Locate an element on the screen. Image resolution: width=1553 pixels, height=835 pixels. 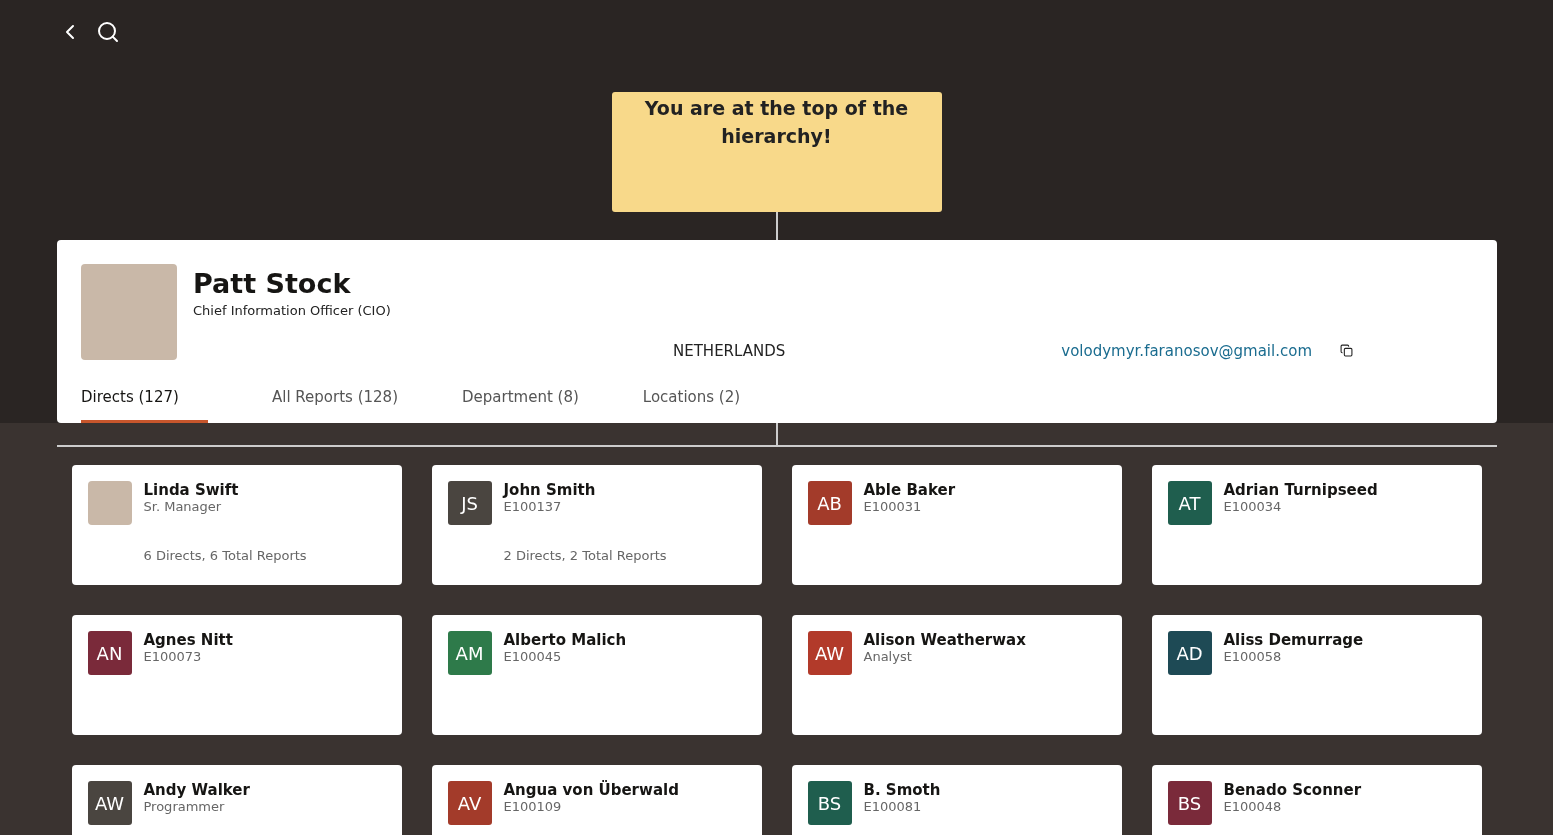
employee-card: AW Alison Weatherwax Analyst is located at coordinates (956, 675).